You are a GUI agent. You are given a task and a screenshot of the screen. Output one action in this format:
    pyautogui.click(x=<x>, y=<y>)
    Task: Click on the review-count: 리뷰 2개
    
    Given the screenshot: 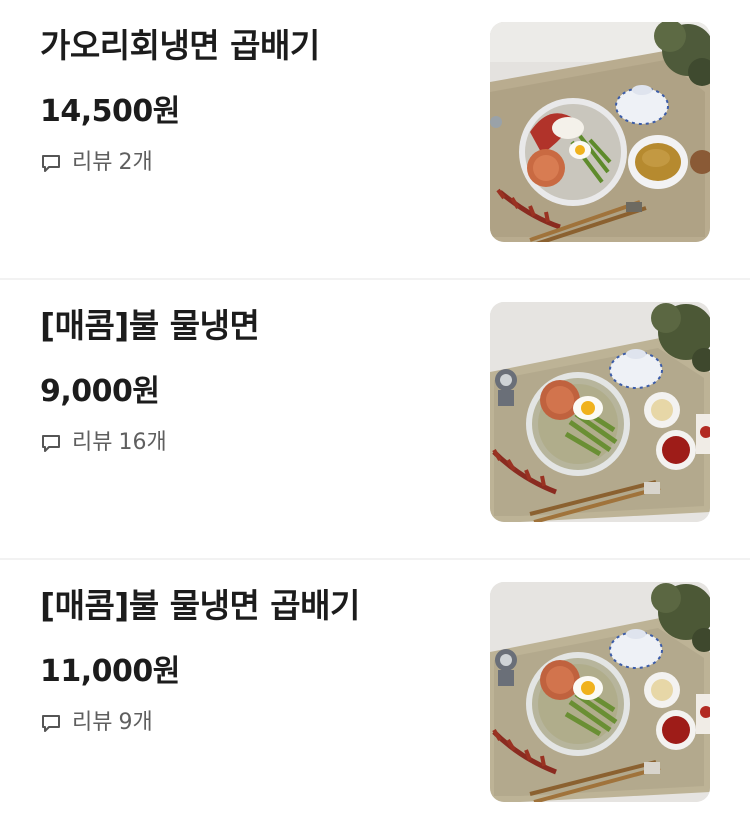 What is the action you would take?
    pyautogui.click(x=250, y=163)
    